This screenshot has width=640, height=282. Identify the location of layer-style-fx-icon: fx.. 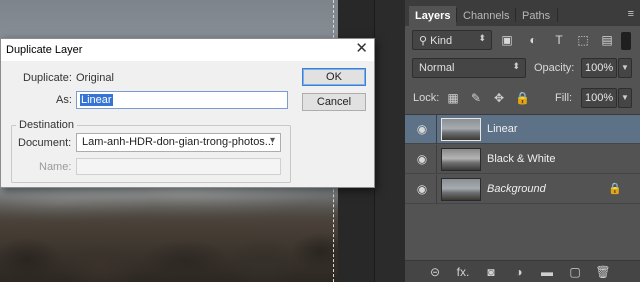
(463, 272).